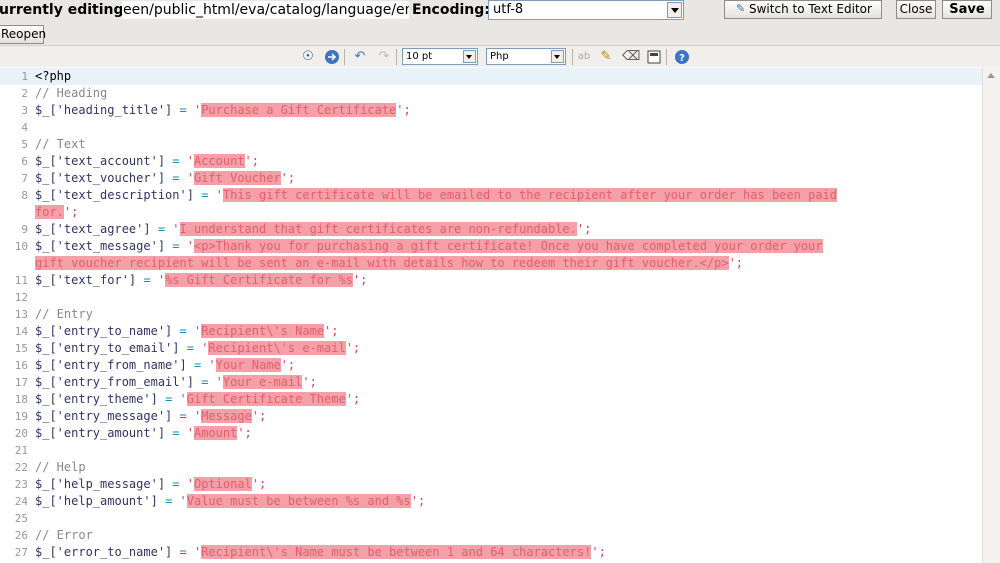 The image size is (1000, 563). I want to click on encoding-value: utf-8, so click(508, 9).